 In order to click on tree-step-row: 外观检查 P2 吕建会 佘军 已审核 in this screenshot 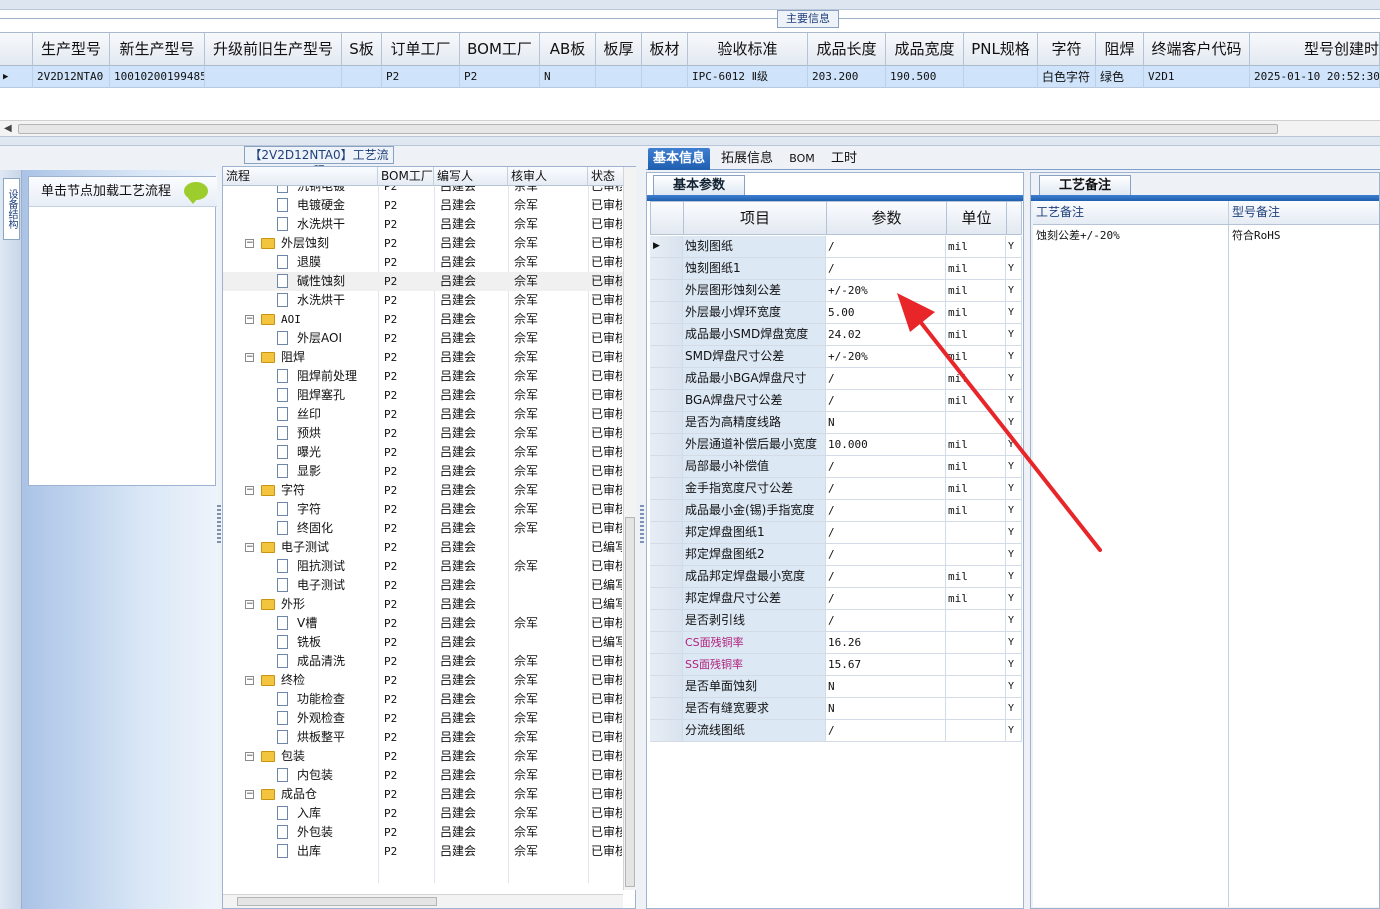, I will do `click(423, 718)`.